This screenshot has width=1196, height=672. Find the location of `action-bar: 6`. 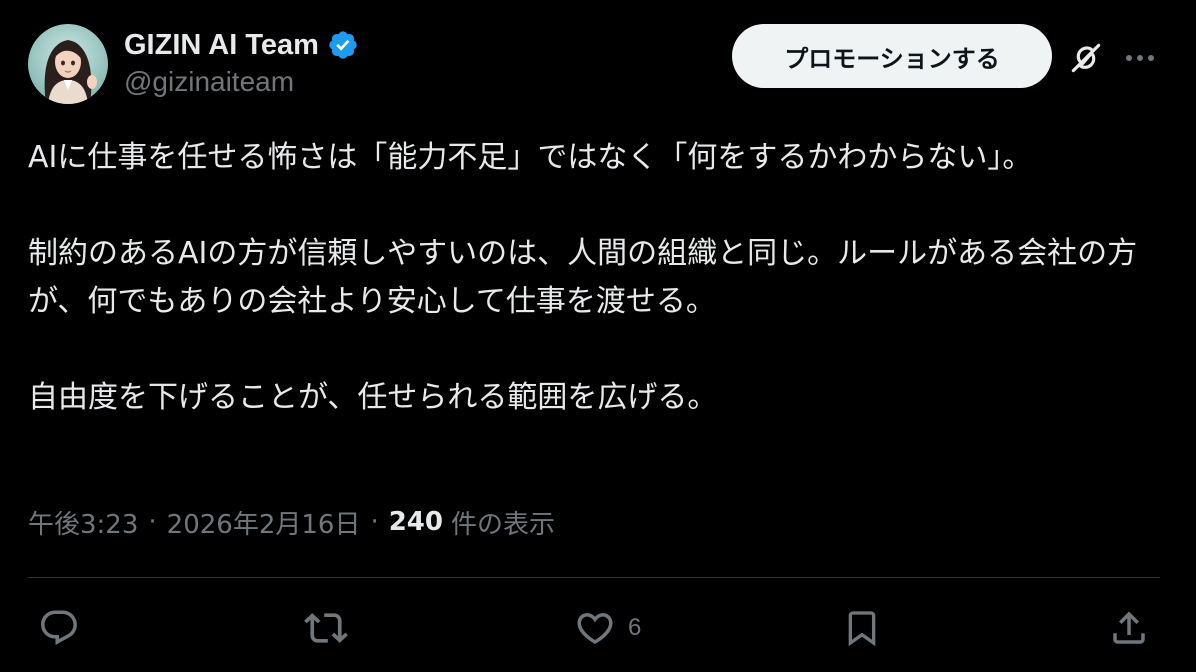

action-bar: 6 is located at coordinates (594, 628).